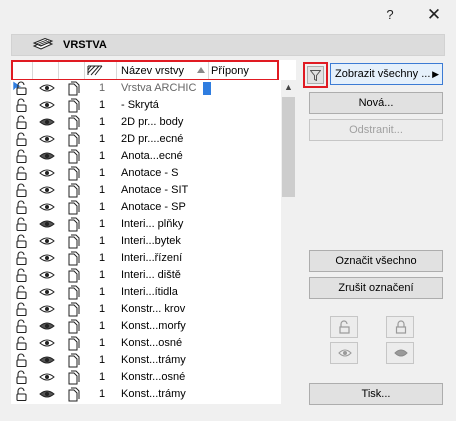 This screenshot has width=456, height=421. I want to click on deselect-all-button: Zrušit označení, so click(376, 288).